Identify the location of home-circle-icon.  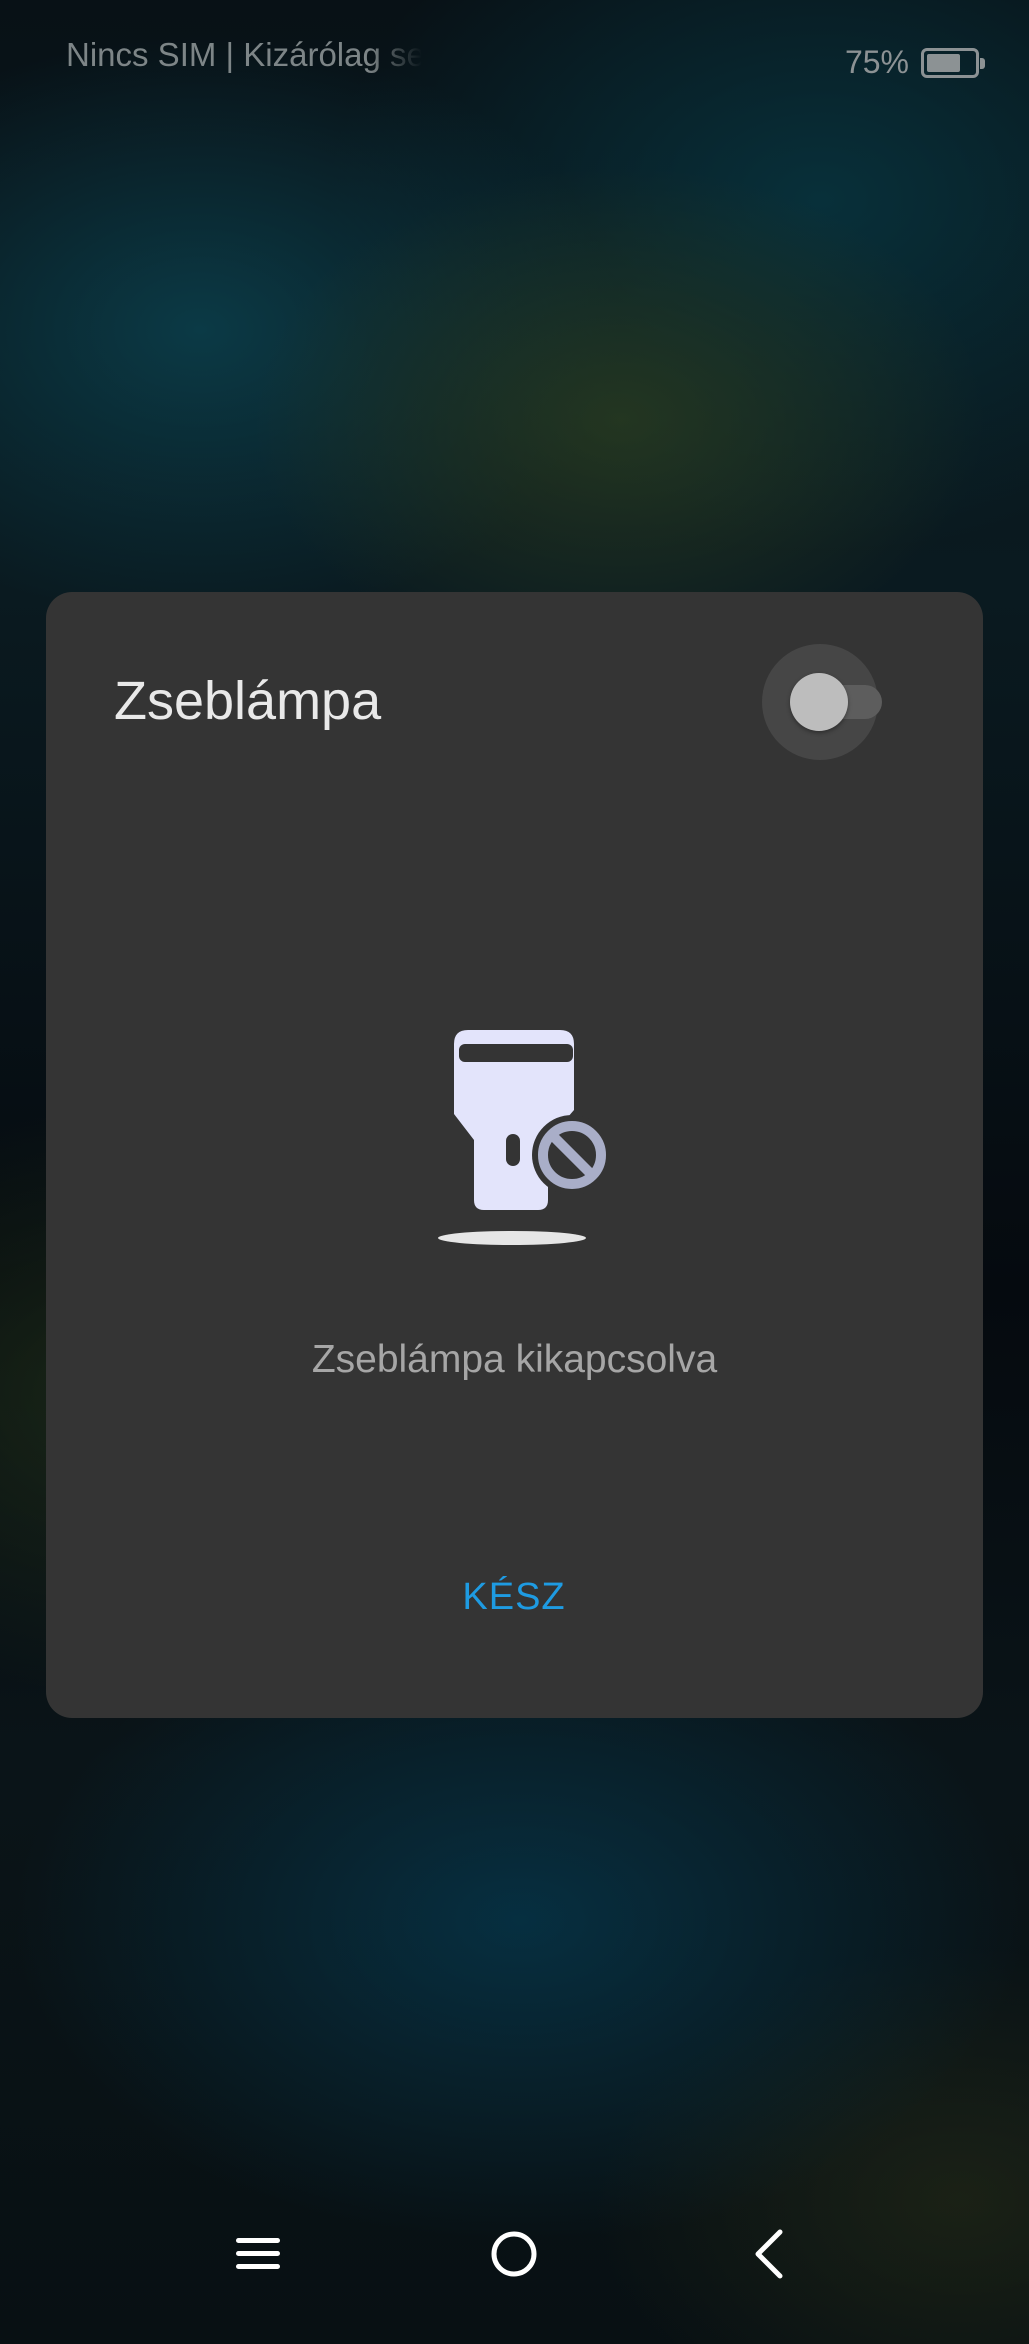
(514, 2254).